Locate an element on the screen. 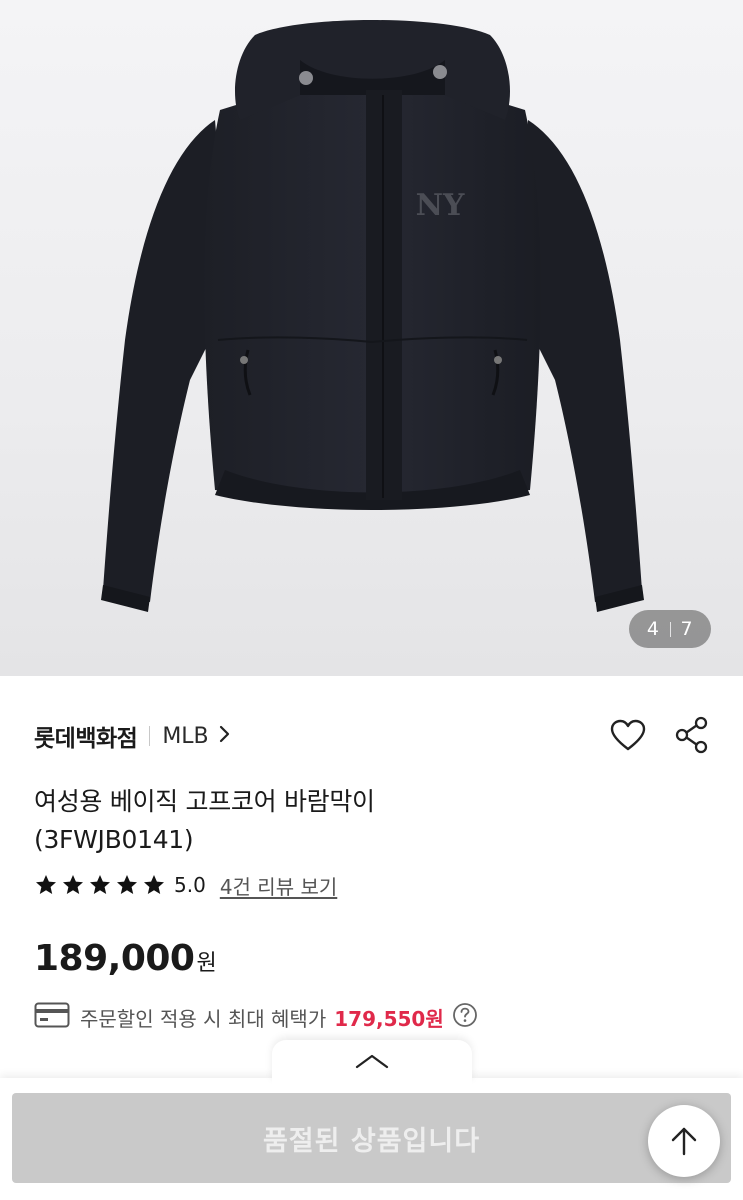 The image size is (743, 1200). image-counter: 4 7 is located at coordinates (670, 629).